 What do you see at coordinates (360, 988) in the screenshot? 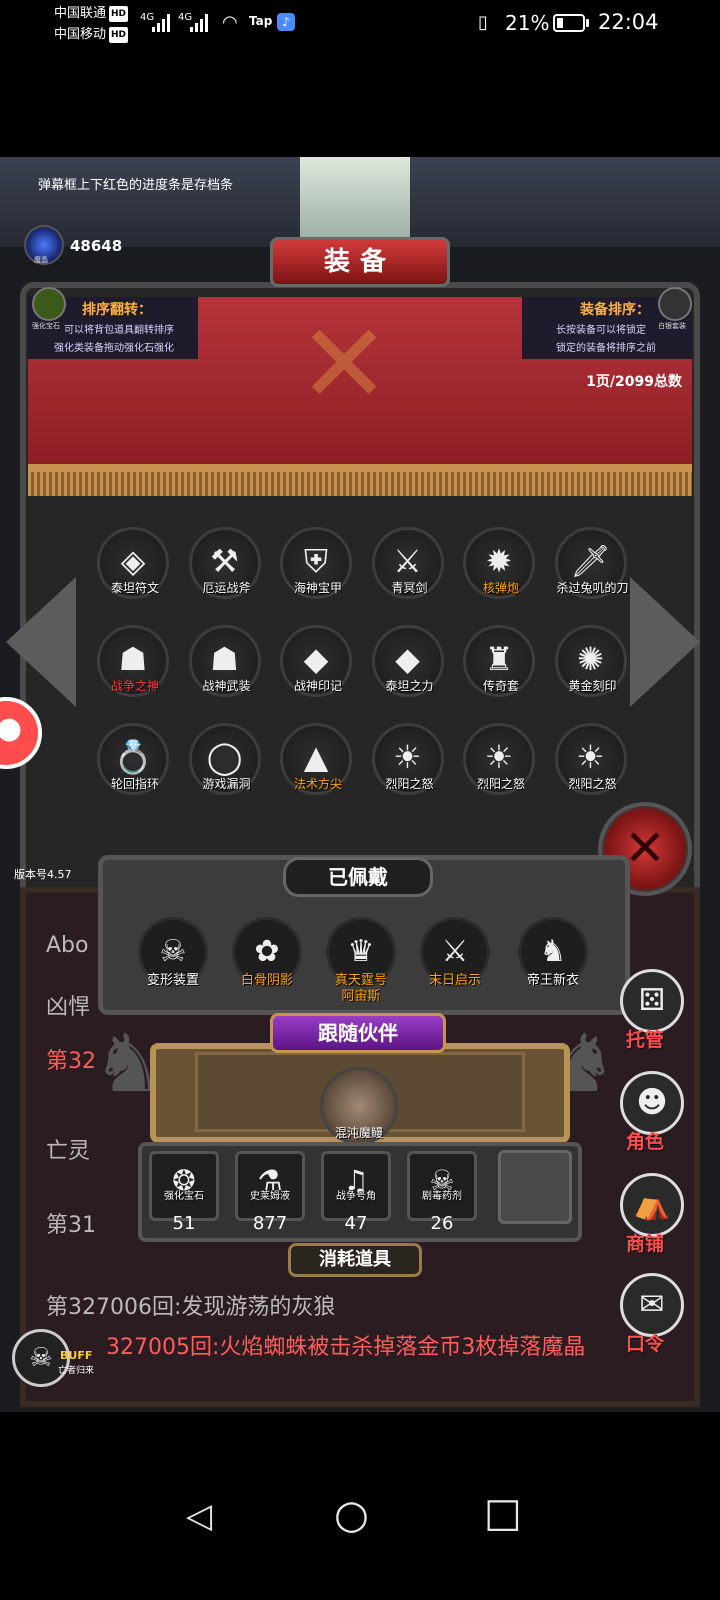
I see `worn-name: 真天霆号 阿宙斯` at bounding box center [360, 988].